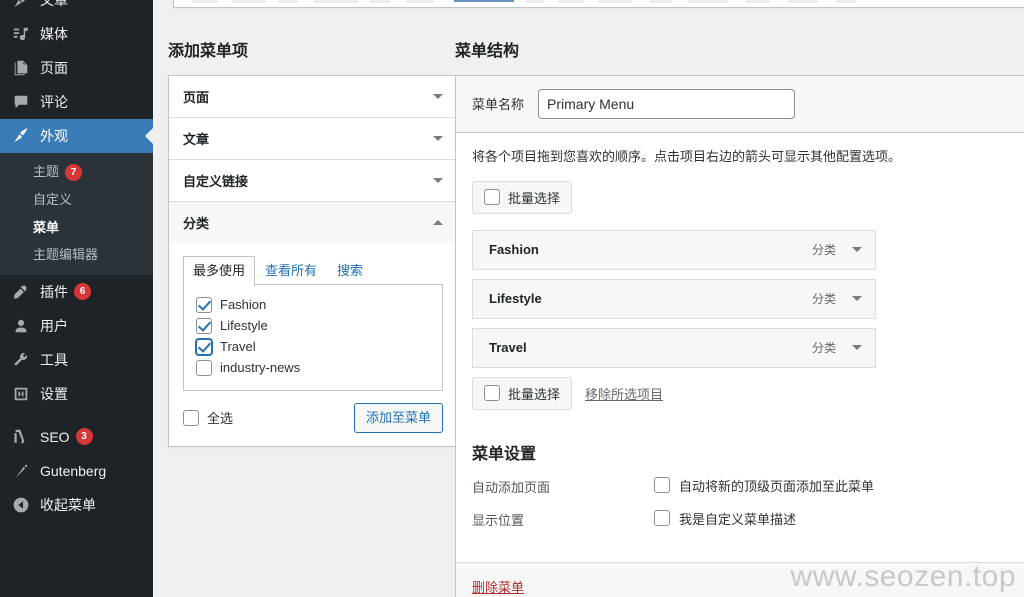 The height and width of the screenshot is (597, 1024). What do you see at coordinates (624, 393) in the screenshot?
I see `remove-selected-items-link: 移除所选项目` at bounding box center [624, 393].